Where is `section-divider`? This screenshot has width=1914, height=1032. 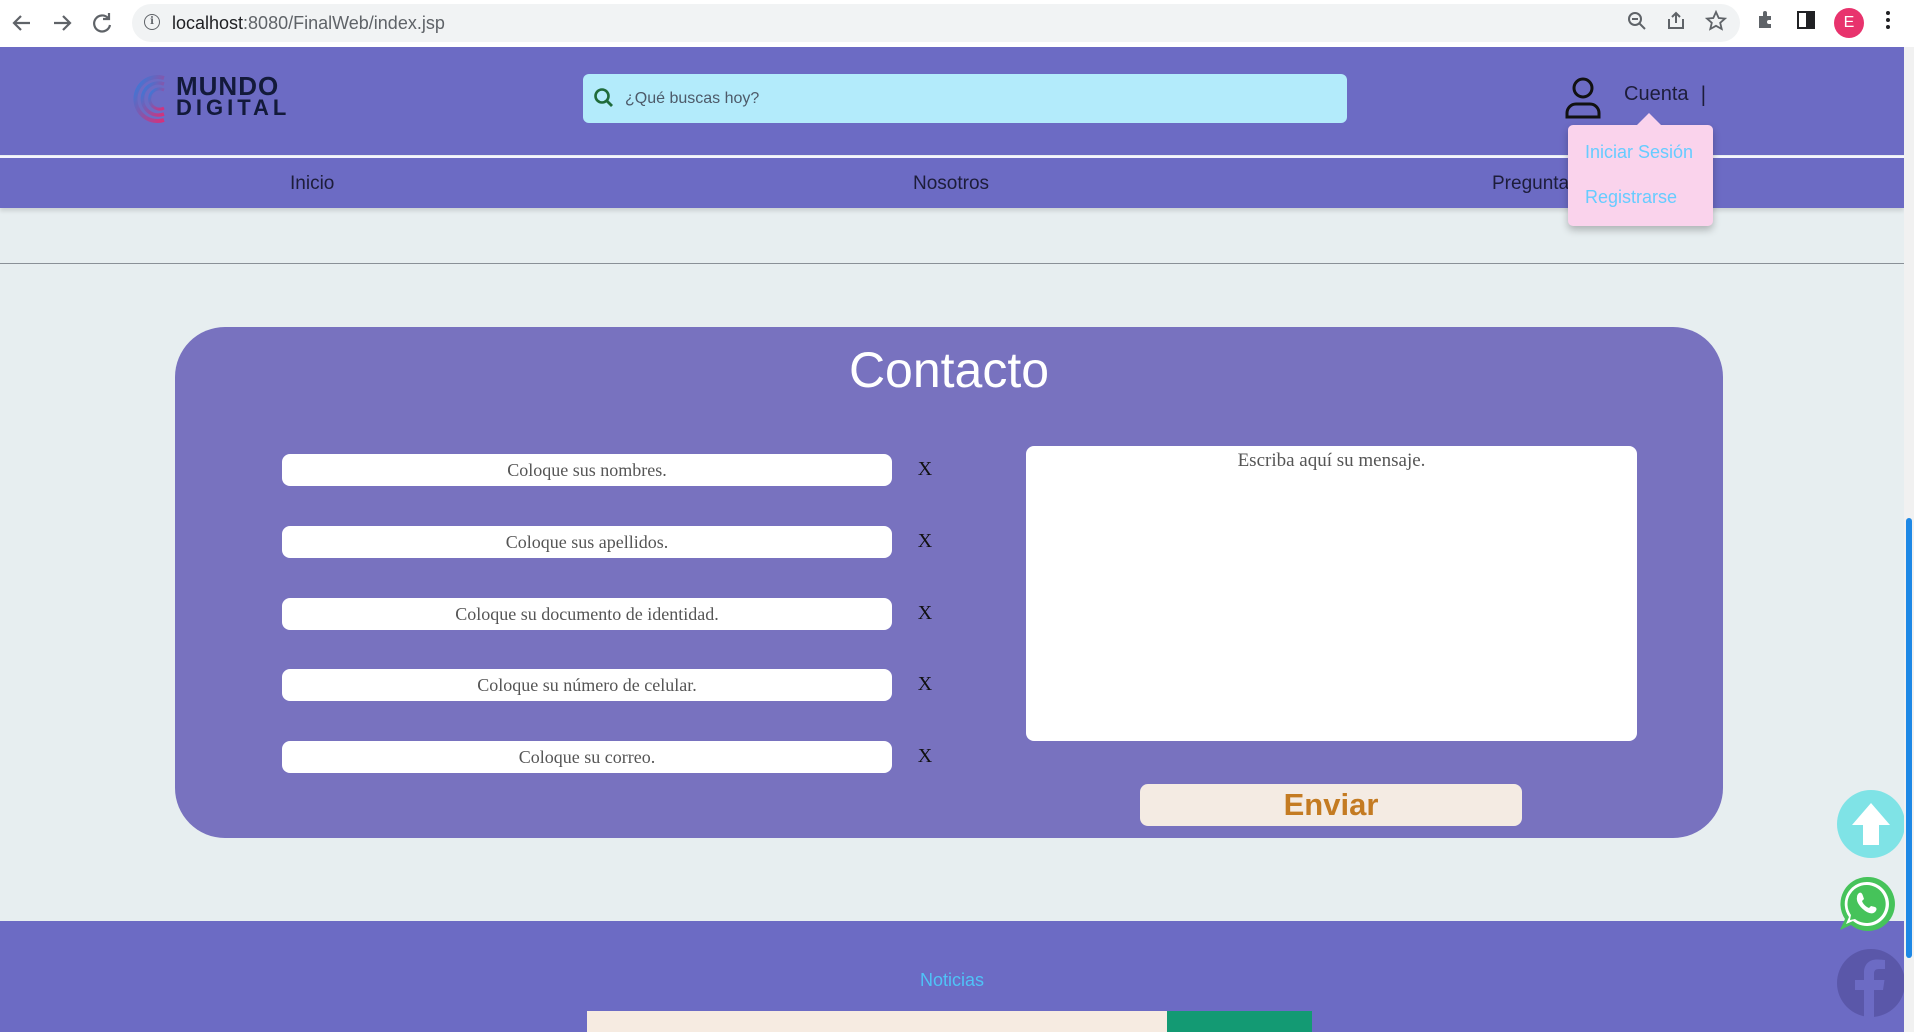 section-divider is located at coordinates (952, 263).